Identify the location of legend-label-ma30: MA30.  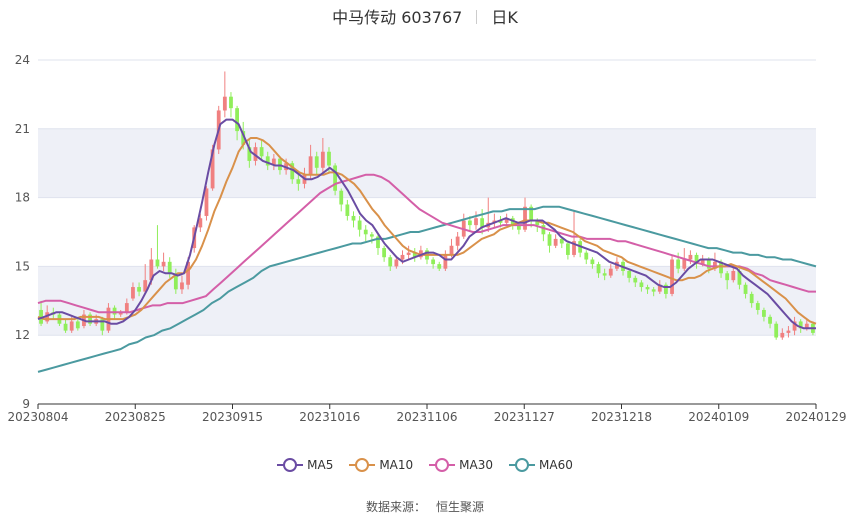
(476, 465).